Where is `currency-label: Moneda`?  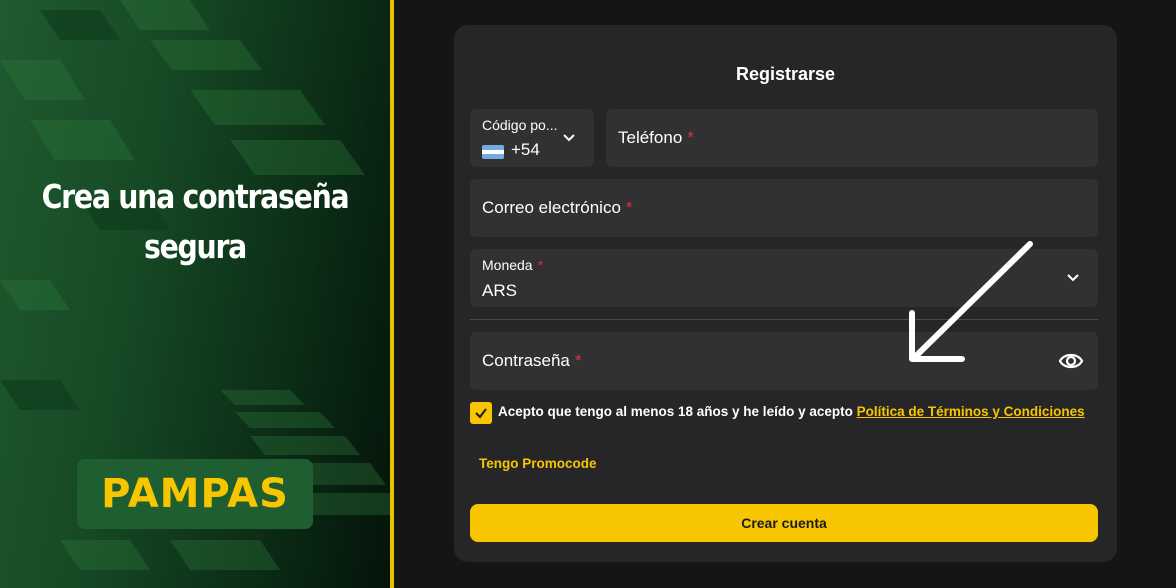
currency-label: Moneda is located at coordinates (507, 265).